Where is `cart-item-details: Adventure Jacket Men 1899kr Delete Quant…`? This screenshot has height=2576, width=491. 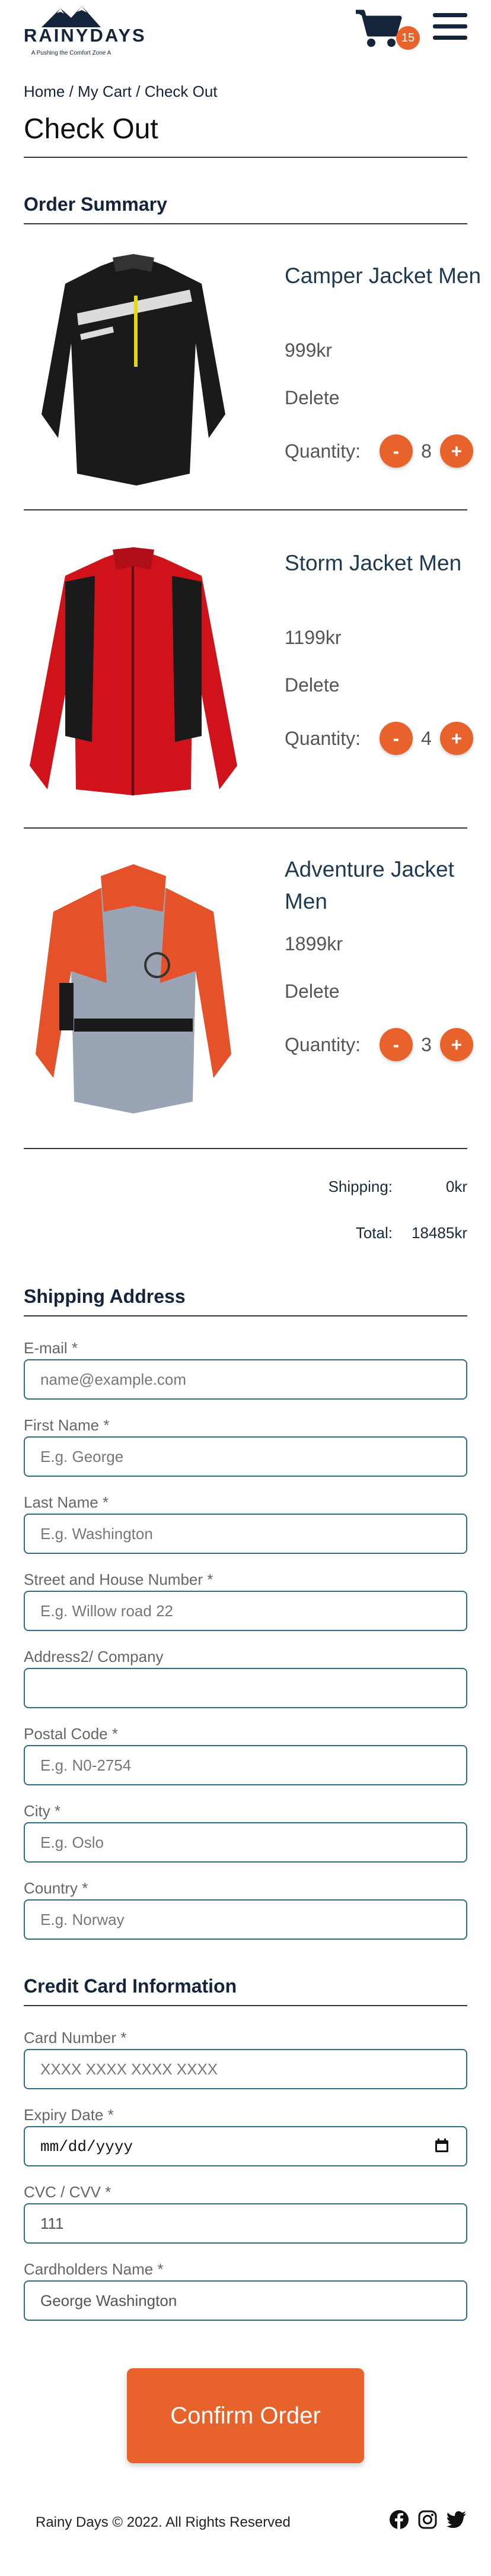 cart-item-details: Adventure Jacket Men 1899kr Delete Quant… is located at coordinates (388, 957).